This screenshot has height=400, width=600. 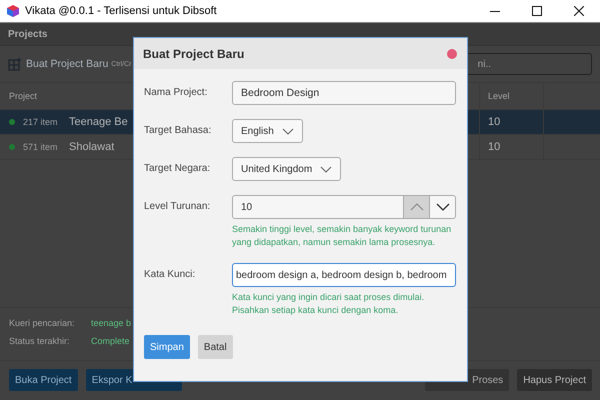 What do you see at coordinates (43, 380) in the screenshot?
I see `action-button: Buka Project` at bounding box center [43, 380].